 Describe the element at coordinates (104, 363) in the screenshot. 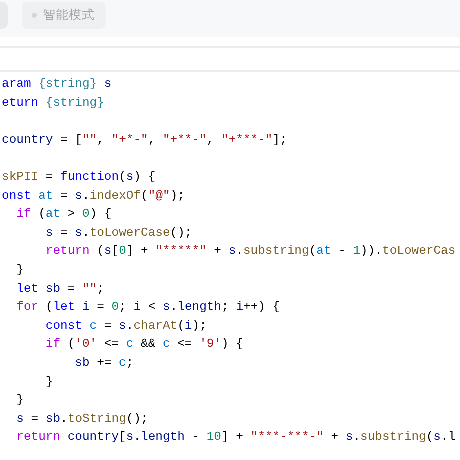

I see `code-line: sb += c;` at that location.